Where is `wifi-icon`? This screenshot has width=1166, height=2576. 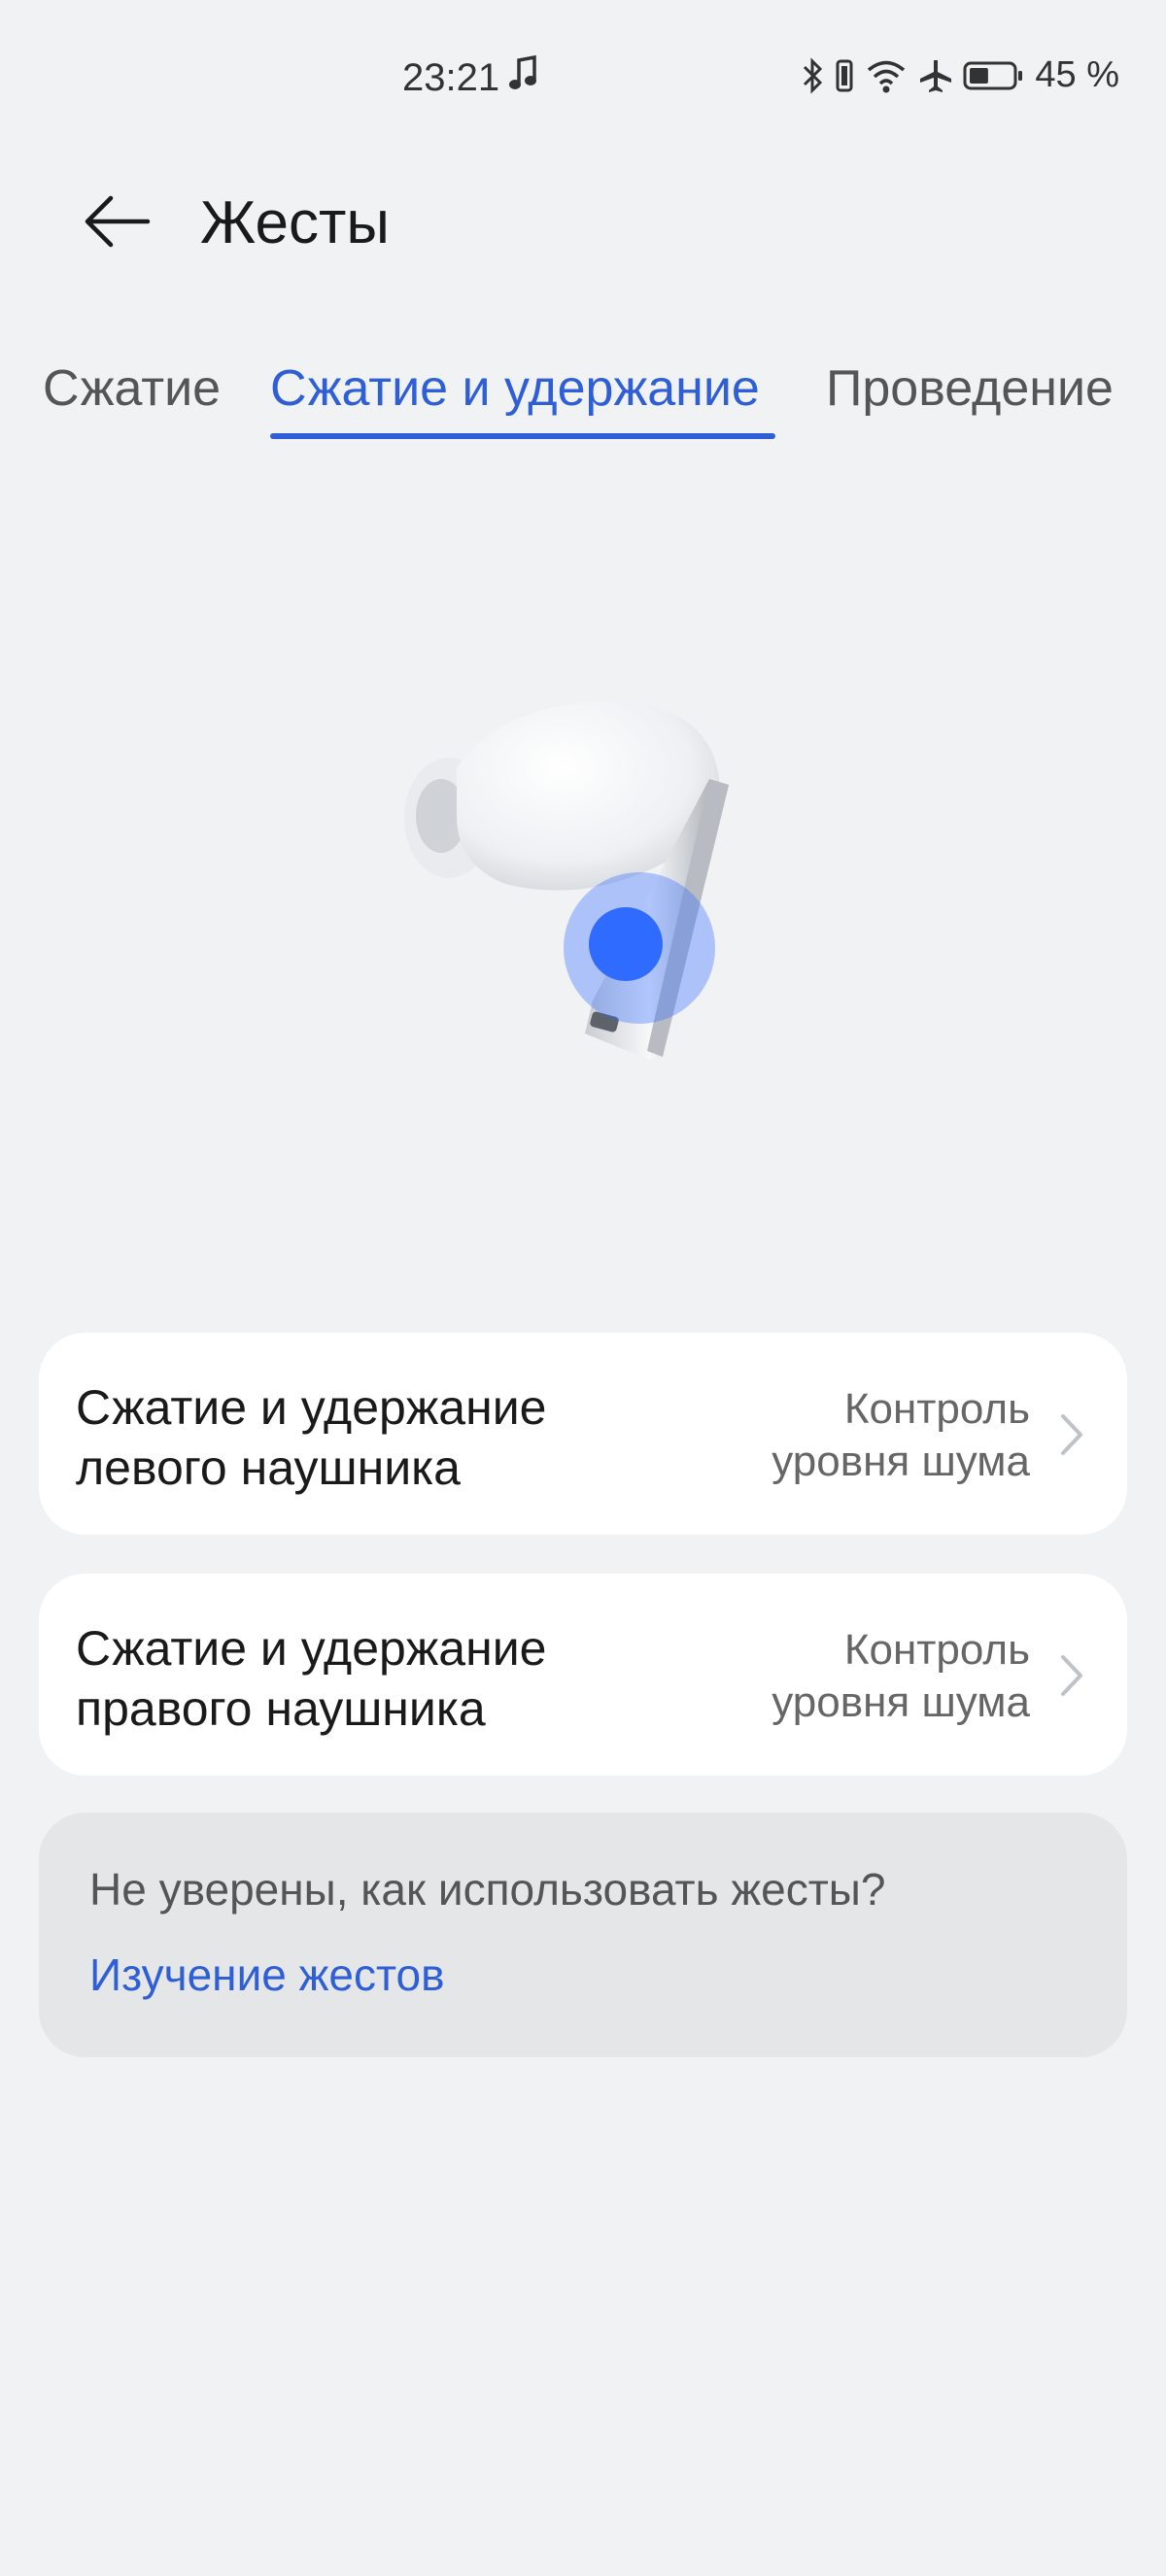
wifi-icon is located at coordinates (886, 75).